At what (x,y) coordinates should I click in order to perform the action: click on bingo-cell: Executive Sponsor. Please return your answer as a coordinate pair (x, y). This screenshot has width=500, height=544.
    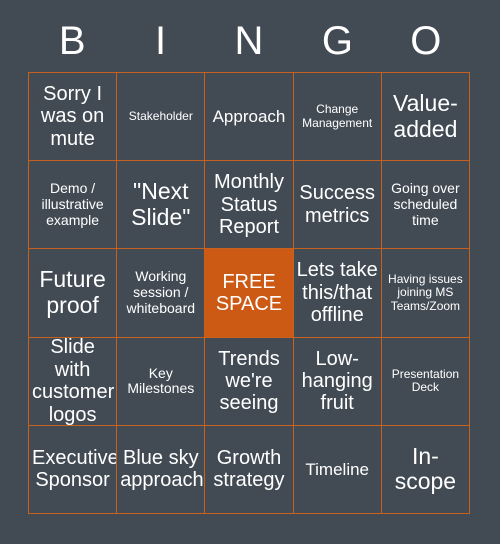
    Looking at the image, I should click on (73, 469).